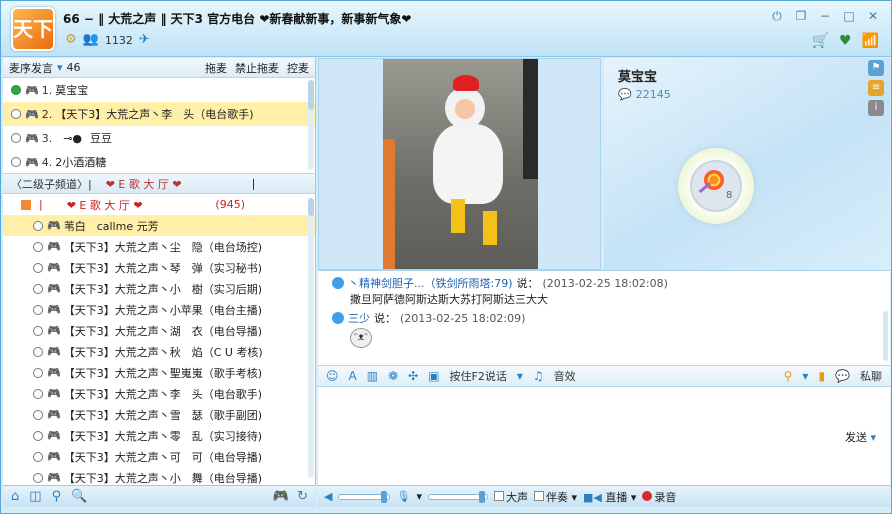 The image size is (892, 514). I want to click on member-row: 🎮 【天下3】大荒之声丶小 舞（电台导播), so click(159, 475).